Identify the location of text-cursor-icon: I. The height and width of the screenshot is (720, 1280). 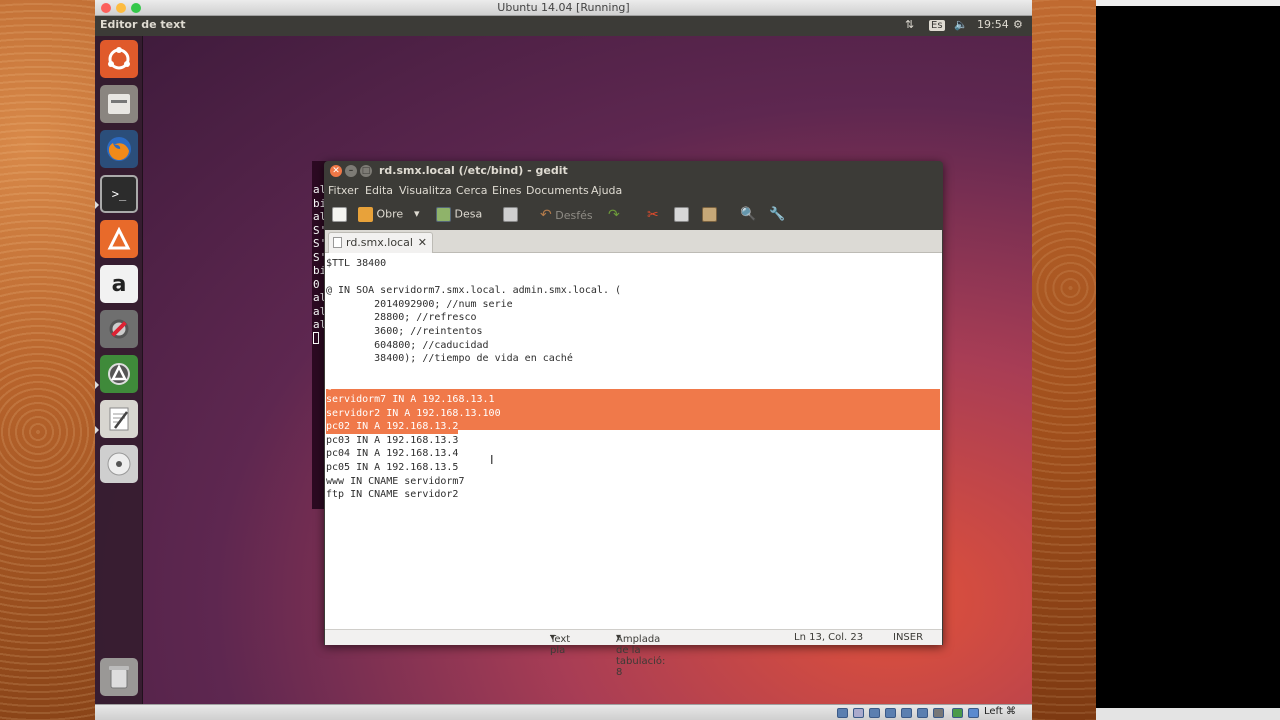
(492, 460).